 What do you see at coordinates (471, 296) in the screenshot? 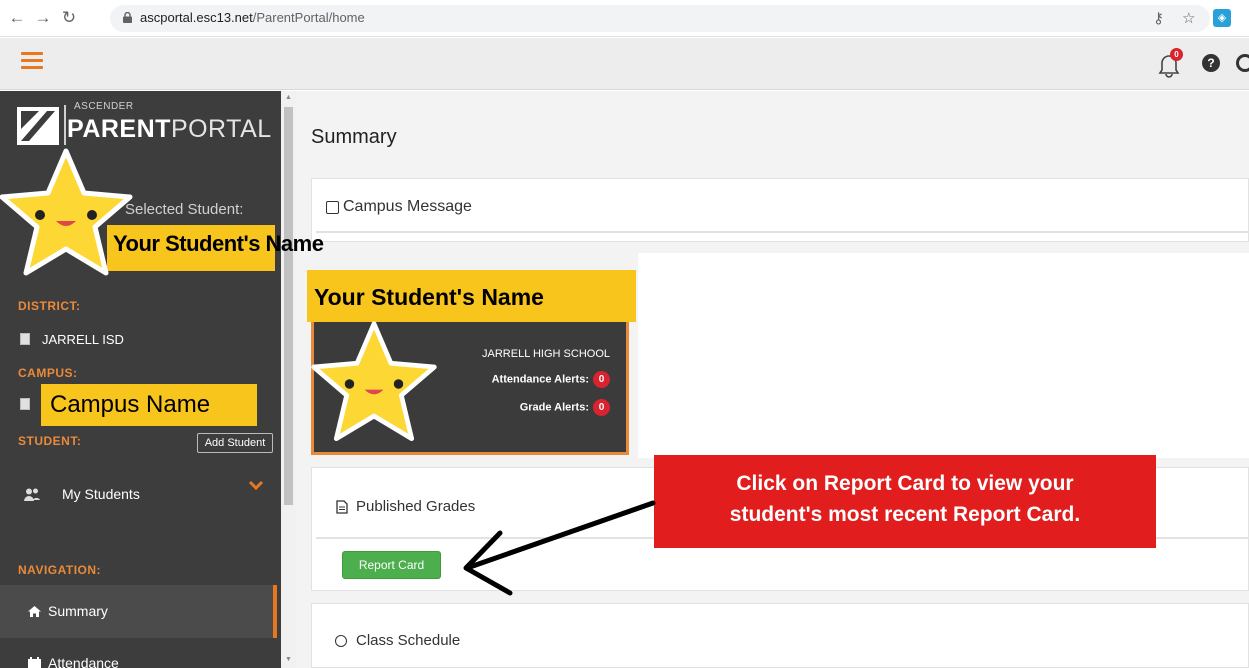
I see `student-name-banner: Your Student's Name` at bounding box center [471, 296].